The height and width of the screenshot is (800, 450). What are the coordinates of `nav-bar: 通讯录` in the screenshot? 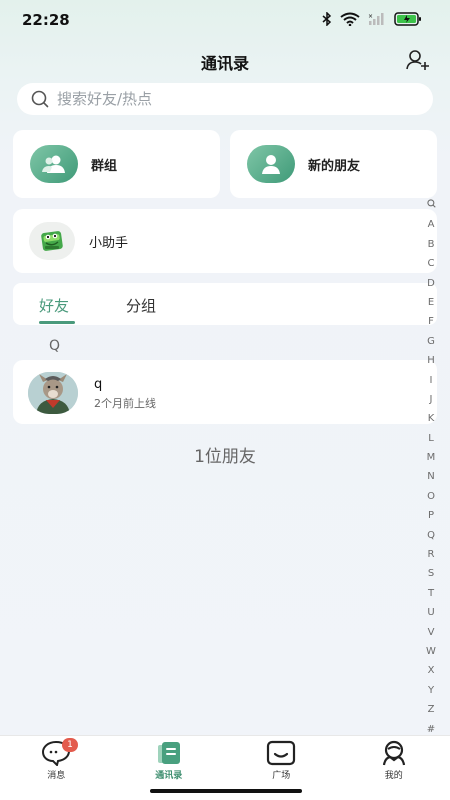 It's located at (225, 60).